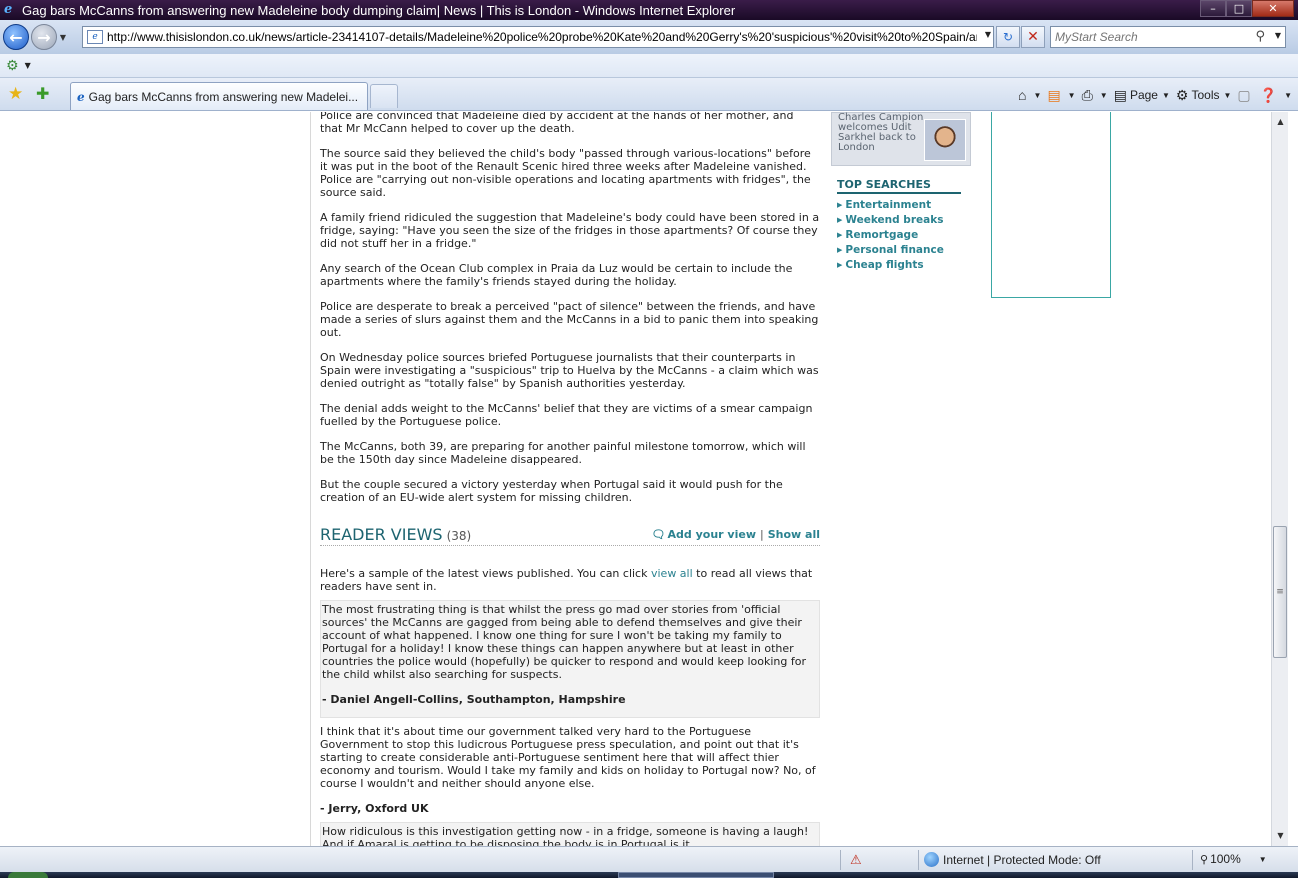 The height and width of the screenshot is (878, 1298). I want to click on security-zone: Internet | Protected Mode: Off, so click(1012, 859).